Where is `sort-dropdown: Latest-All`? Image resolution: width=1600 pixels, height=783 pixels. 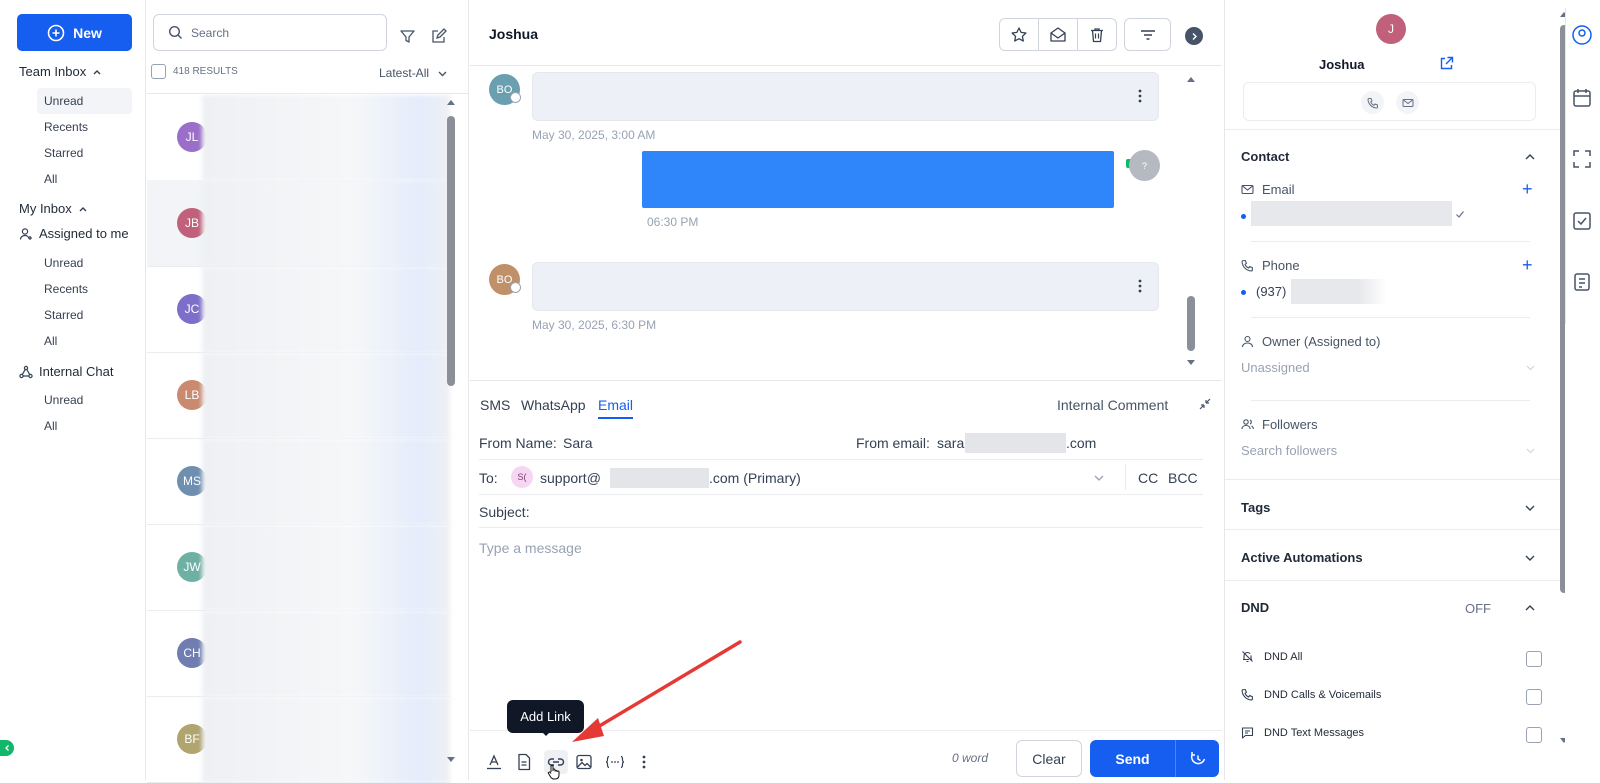 sort-dropdown: Latest-All is located at coordinates (413, 73).